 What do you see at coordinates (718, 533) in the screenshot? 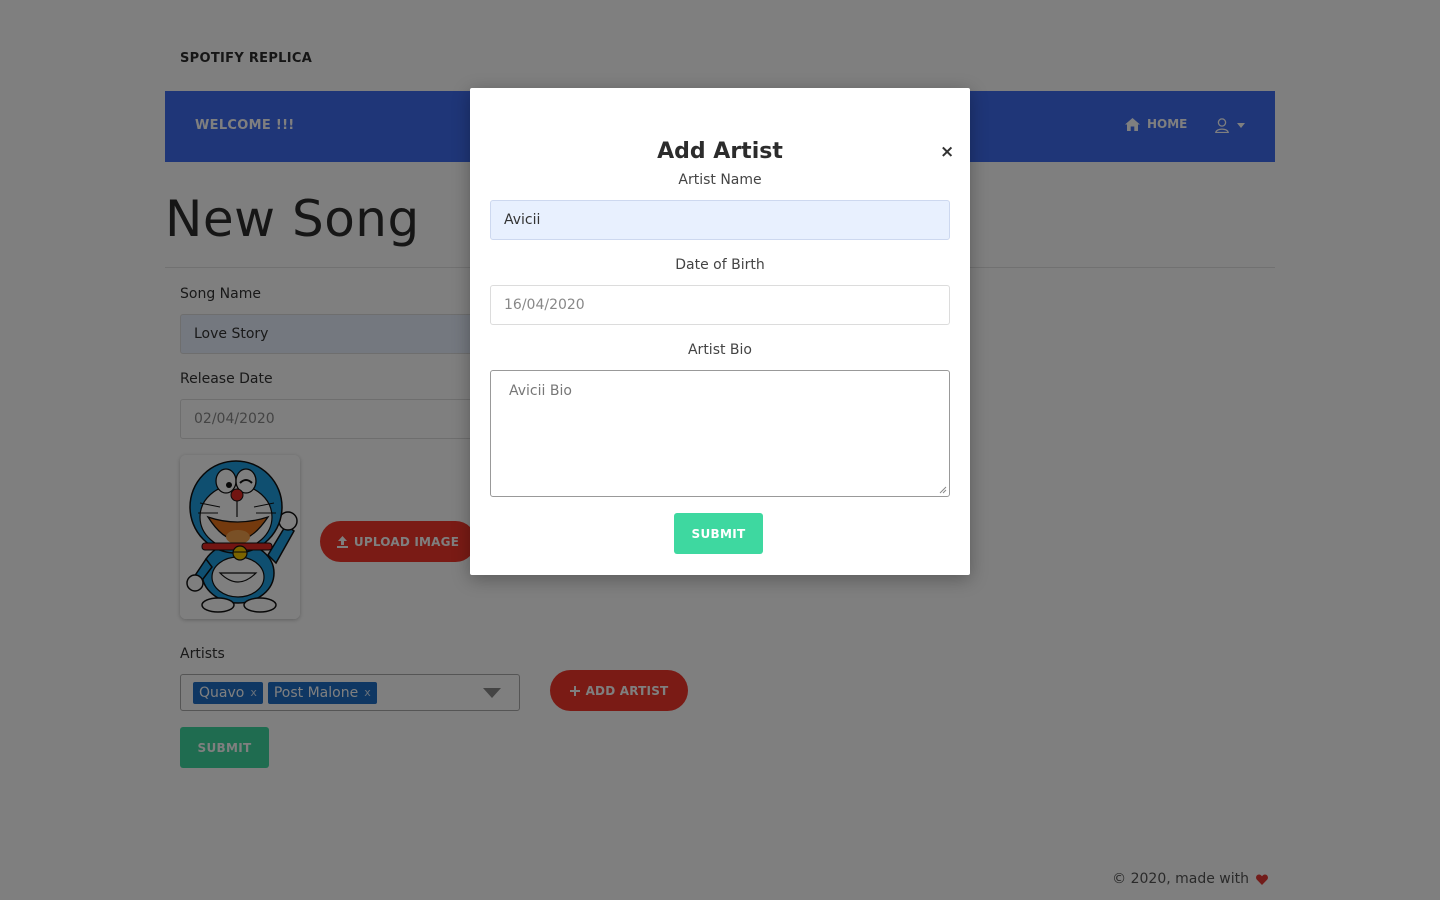
I see `modal-submit-button: SUBMIT` at bounding box center [718, 533].